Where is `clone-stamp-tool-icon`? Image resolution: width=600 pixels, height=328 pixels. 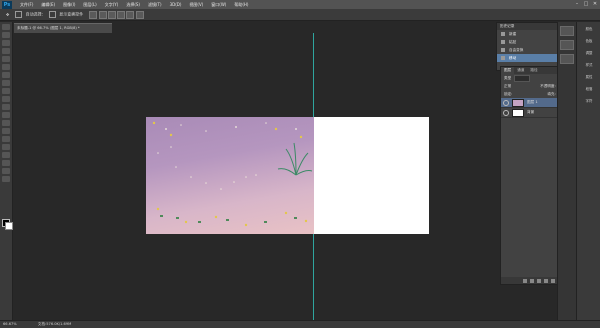
clone-stamp-tool-icon is located at coordinates (6, 91).